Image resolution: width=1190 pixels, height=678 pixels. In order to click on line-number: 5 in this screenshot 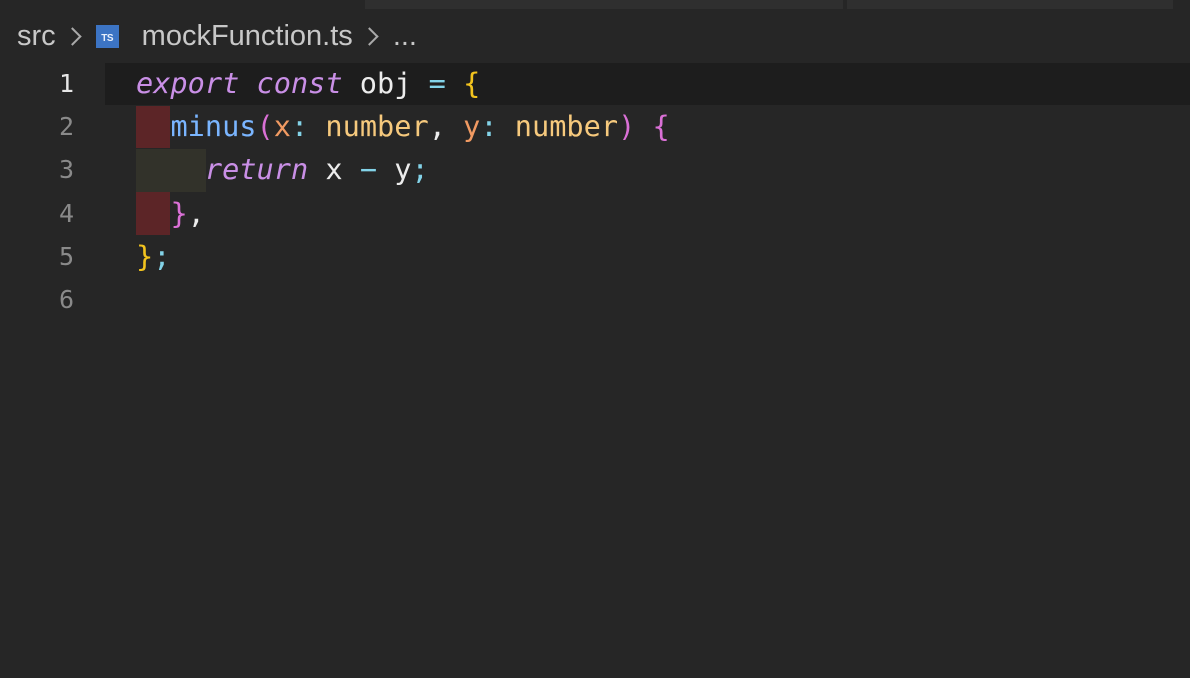, I will do `click(66, 256)`.